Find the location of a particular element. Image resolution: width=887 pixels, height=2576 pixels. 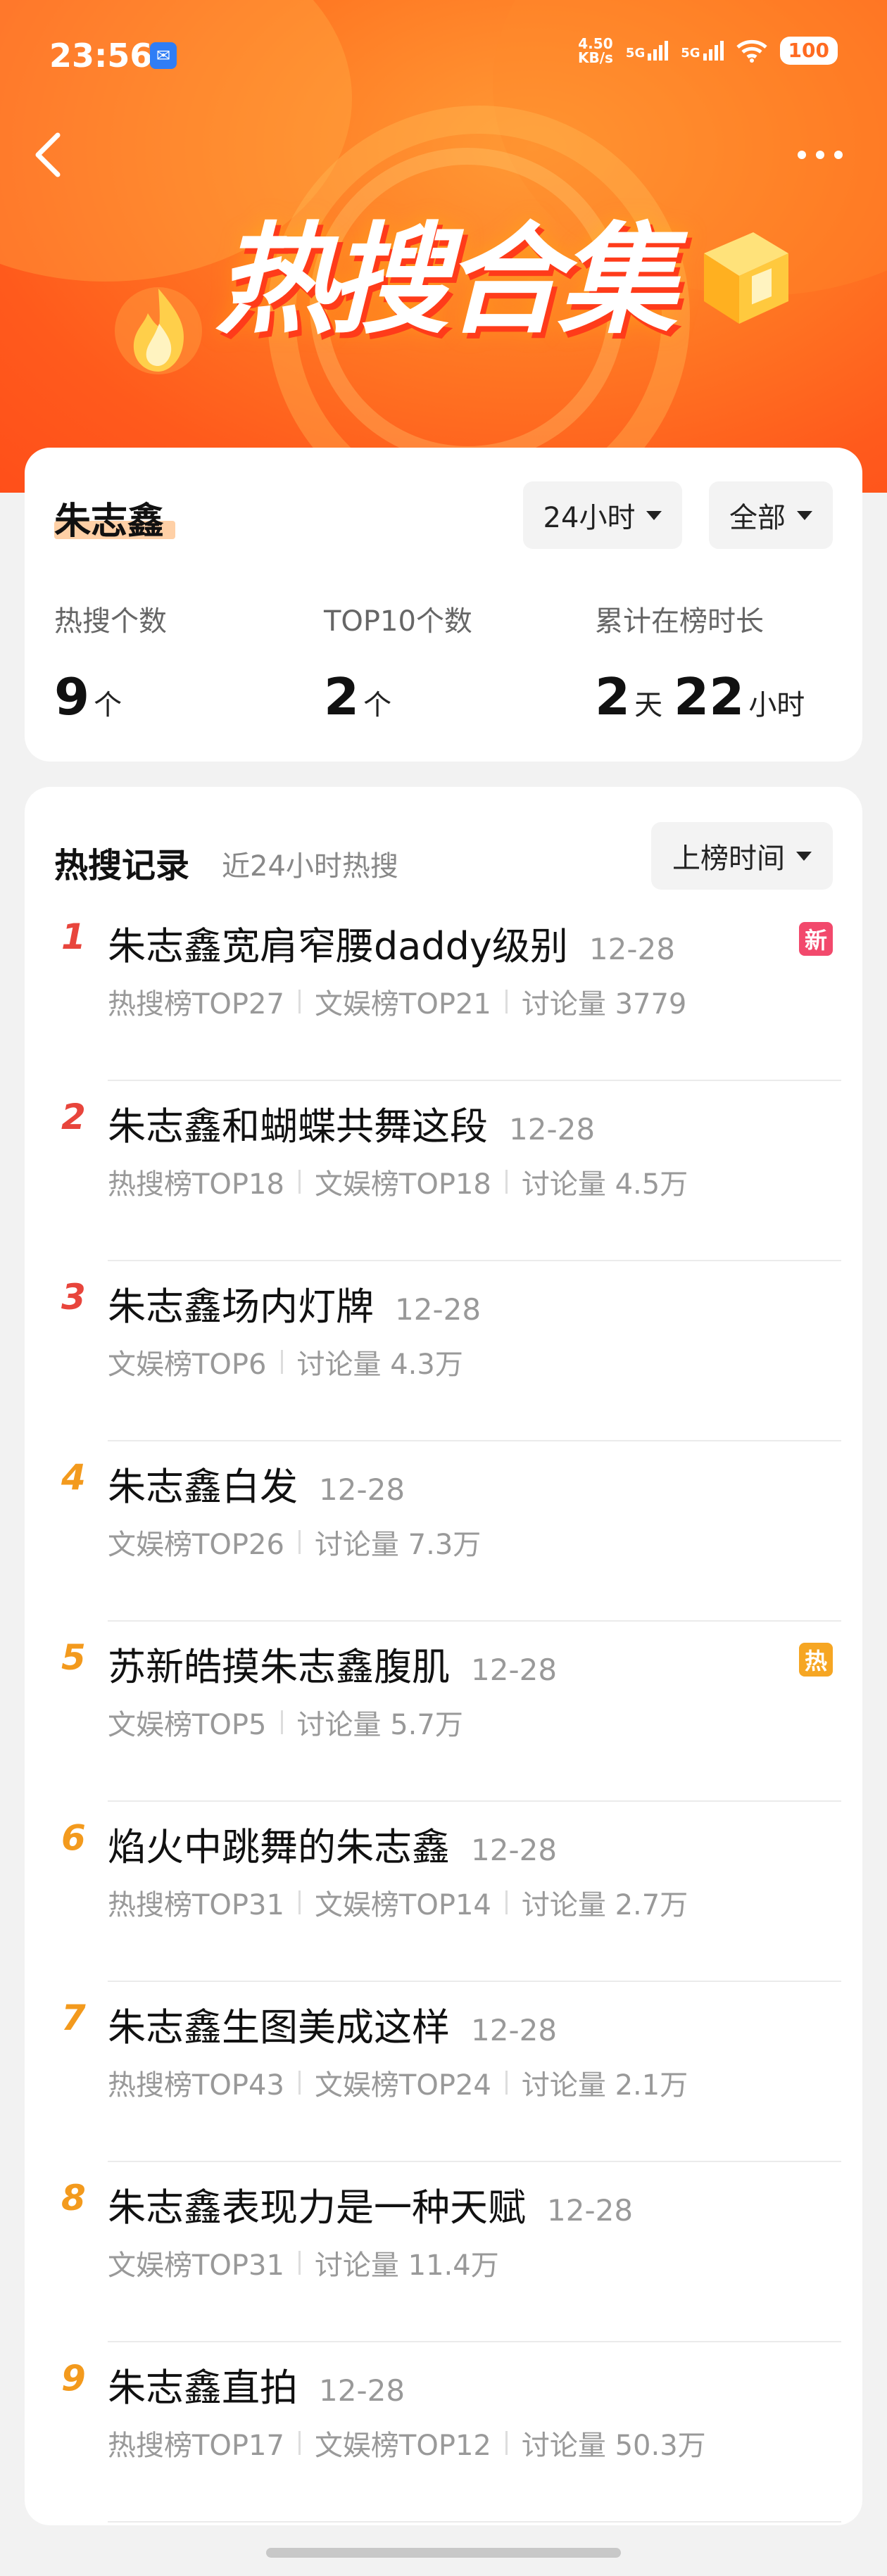

record-title: 朱志鑫直拍 is located at coordinates (203, 2388).